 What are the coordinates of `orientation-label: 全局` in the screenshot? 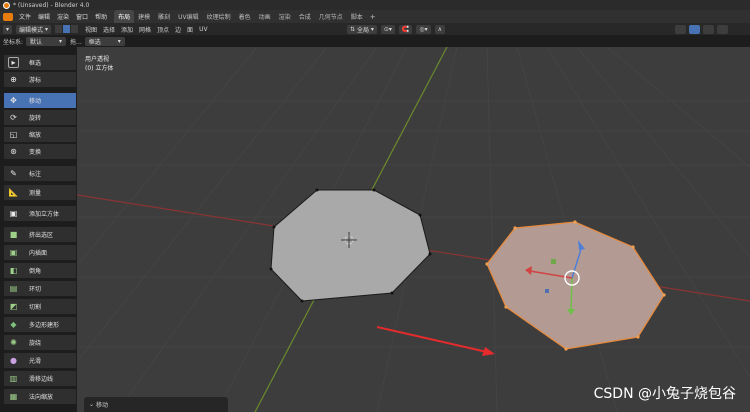 It's located at (362, 30).